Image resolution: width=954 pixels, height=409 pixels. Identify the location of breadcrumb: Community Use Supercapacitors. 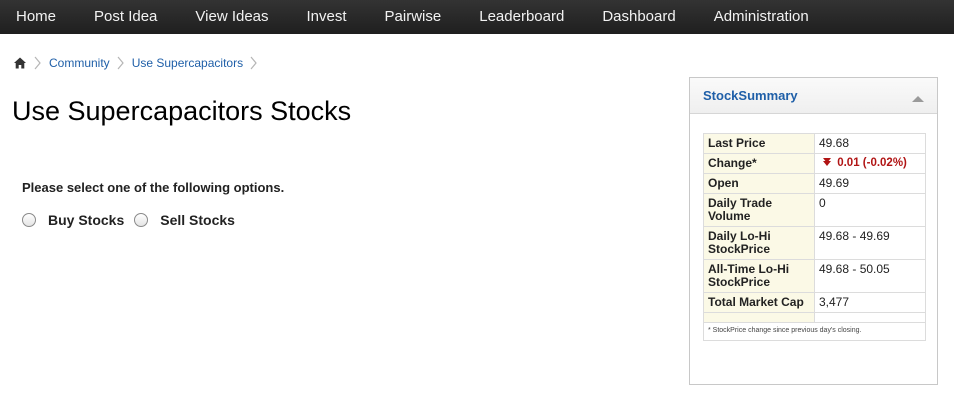
(139, 63).